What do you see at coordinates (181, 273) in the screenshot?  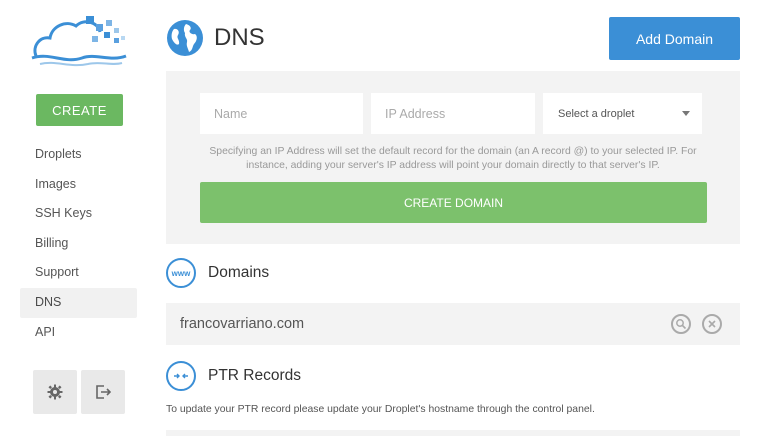 I see `www-icon: www` at bounding box center [181, 273].